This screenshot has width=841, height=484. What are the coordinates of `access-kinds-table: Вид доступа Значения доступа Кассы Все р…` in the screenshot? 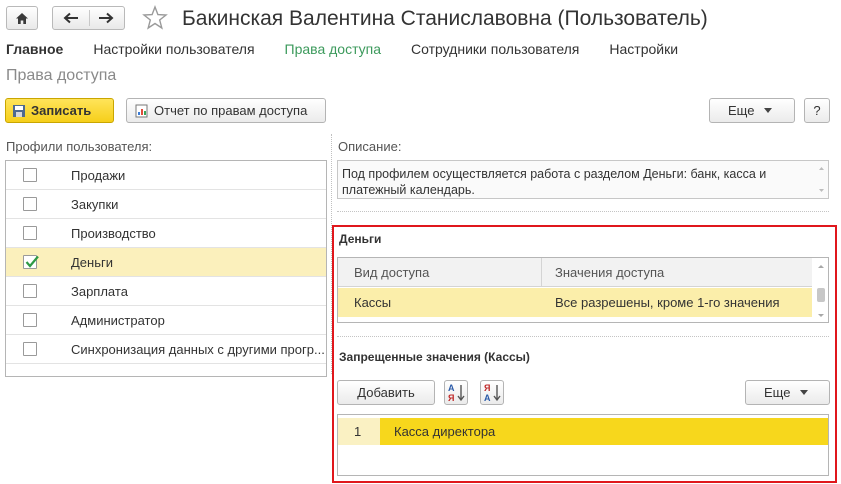 It's located at (583, 290).